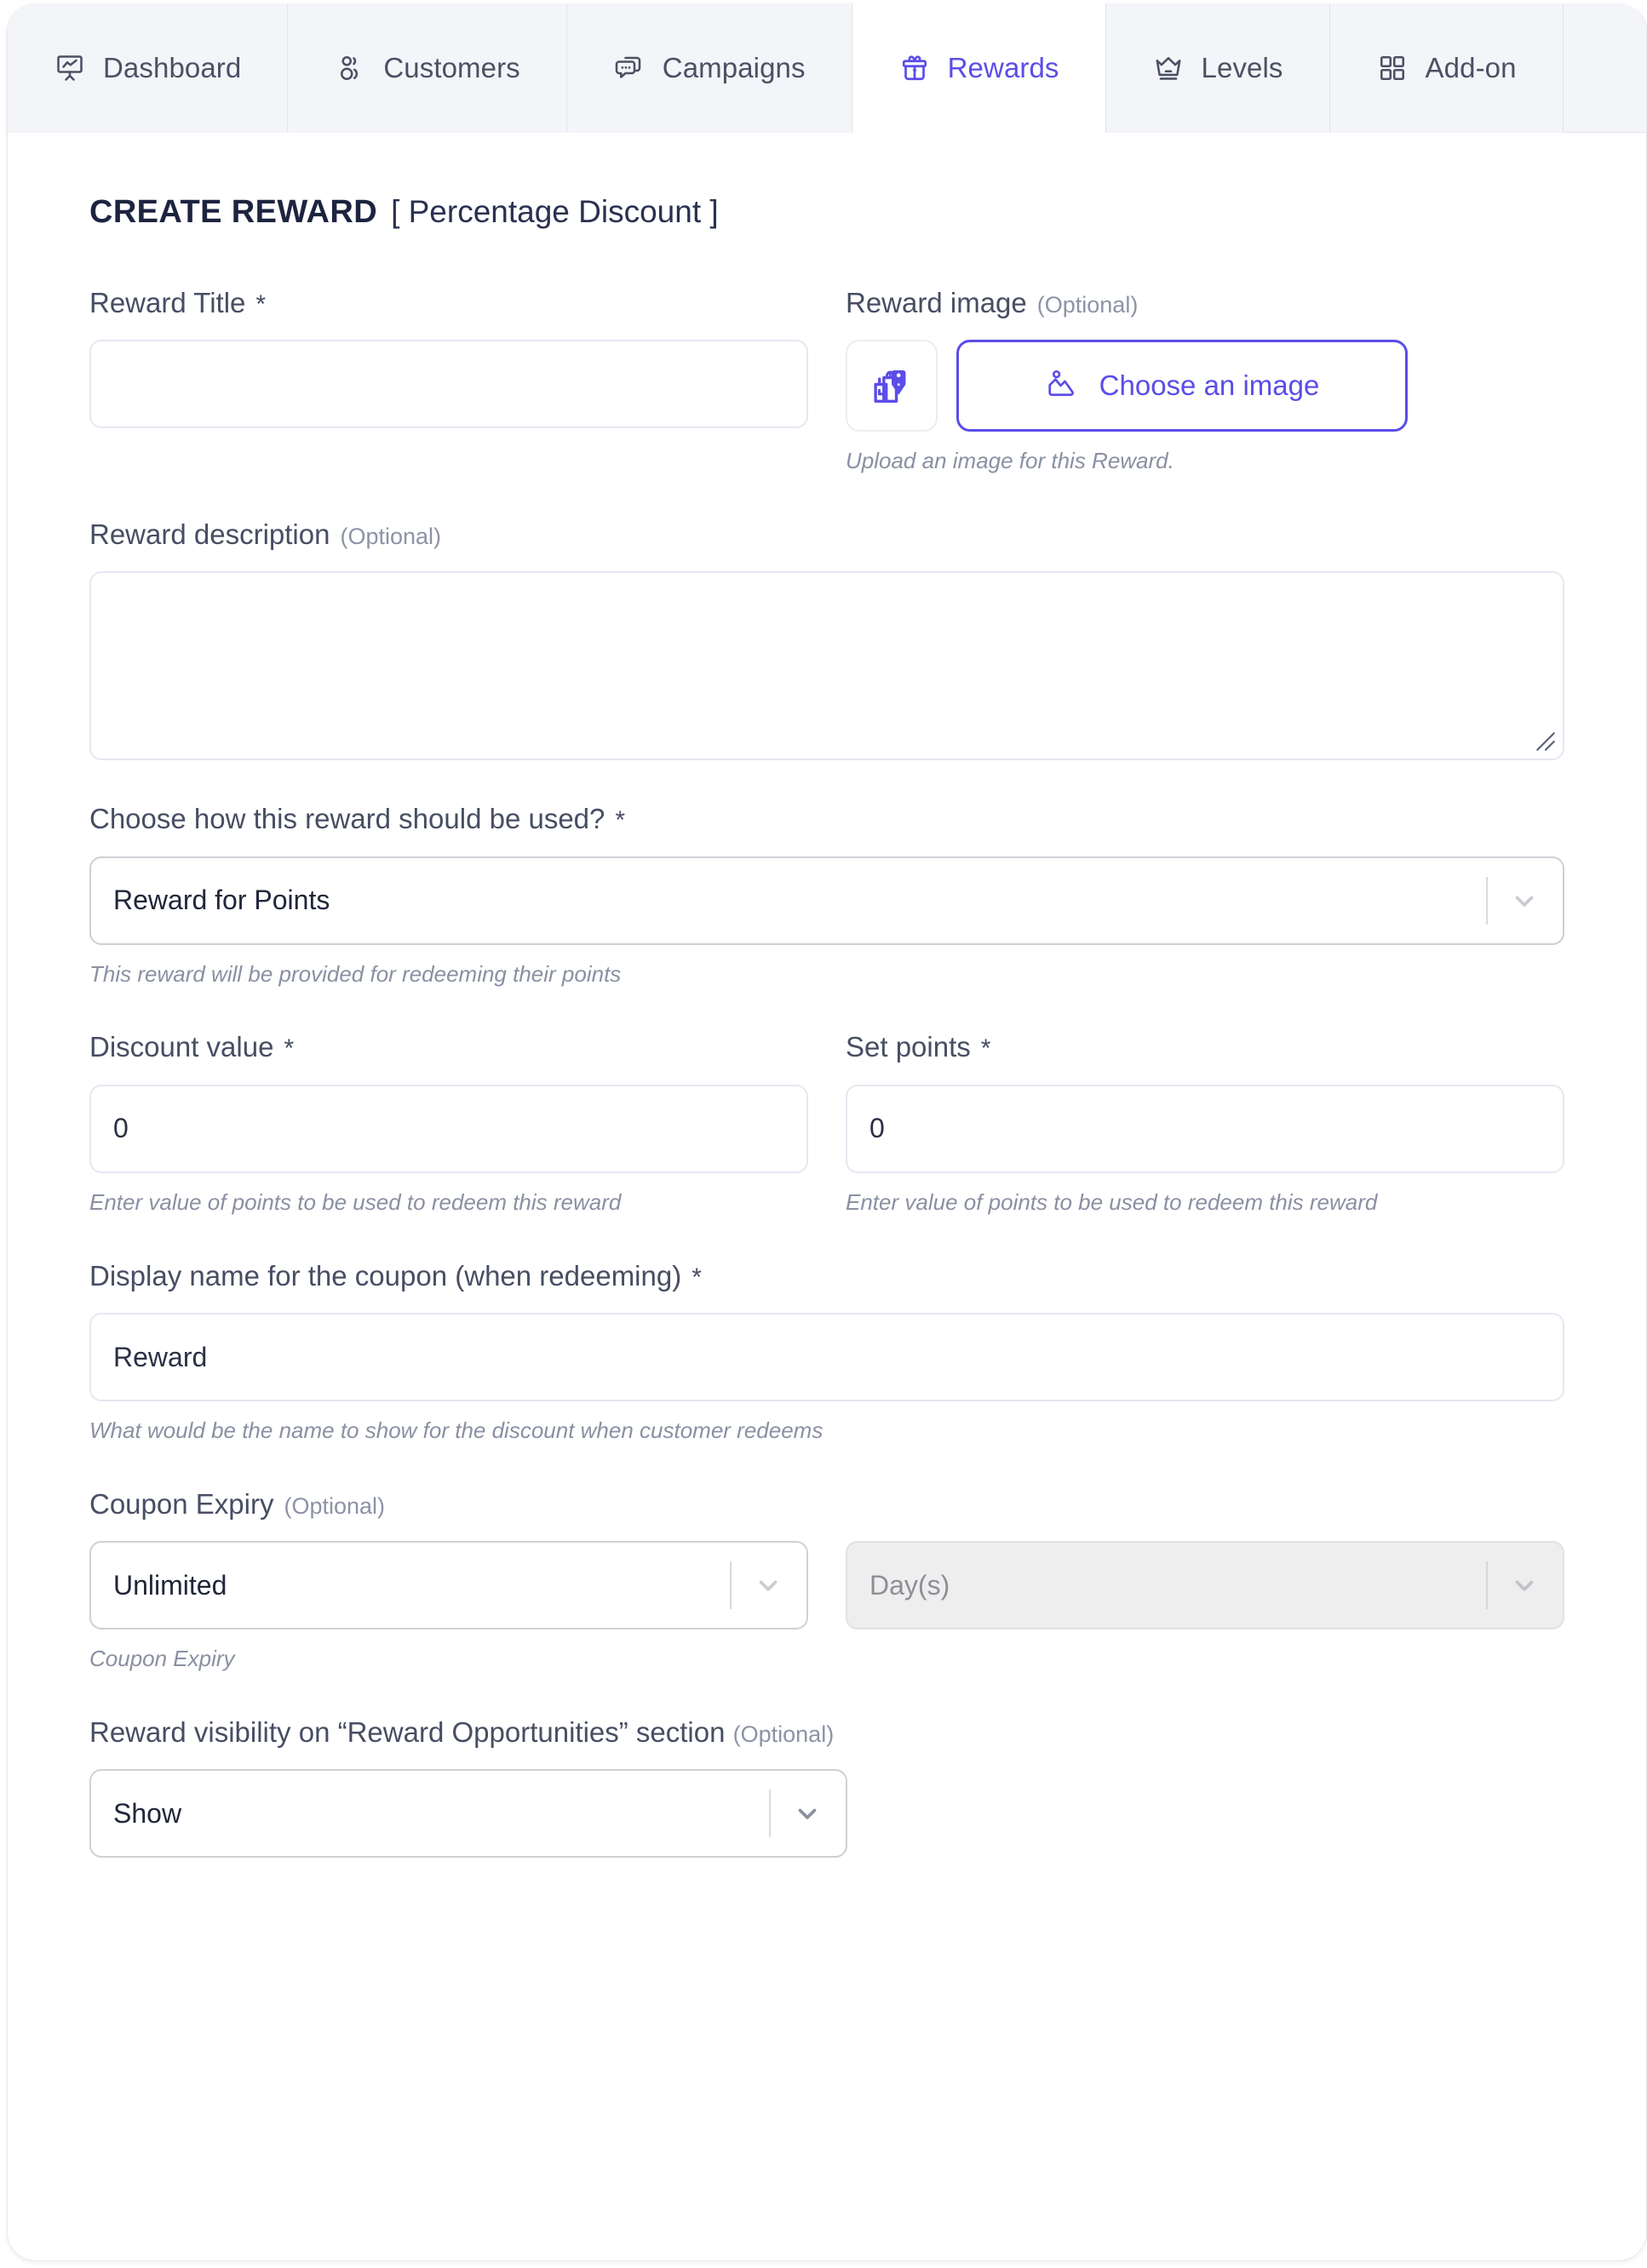  I want to click on page-title: CREATE REWARD [ Percentage Discount ], so click(826, 212).